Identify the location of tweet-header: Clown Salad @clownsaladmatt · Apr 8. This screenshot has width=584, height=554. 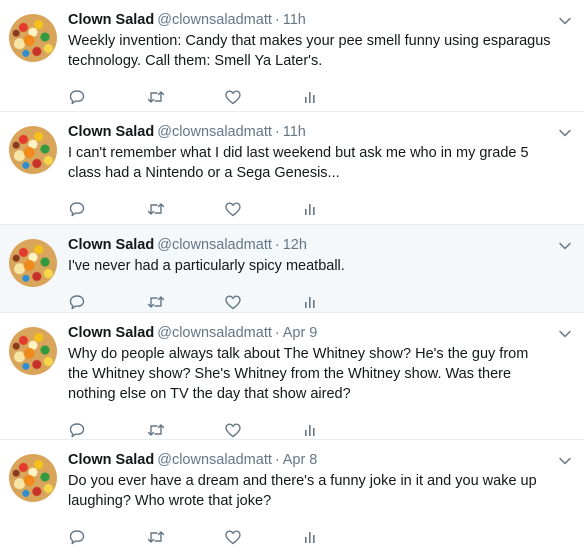
(320, 460).